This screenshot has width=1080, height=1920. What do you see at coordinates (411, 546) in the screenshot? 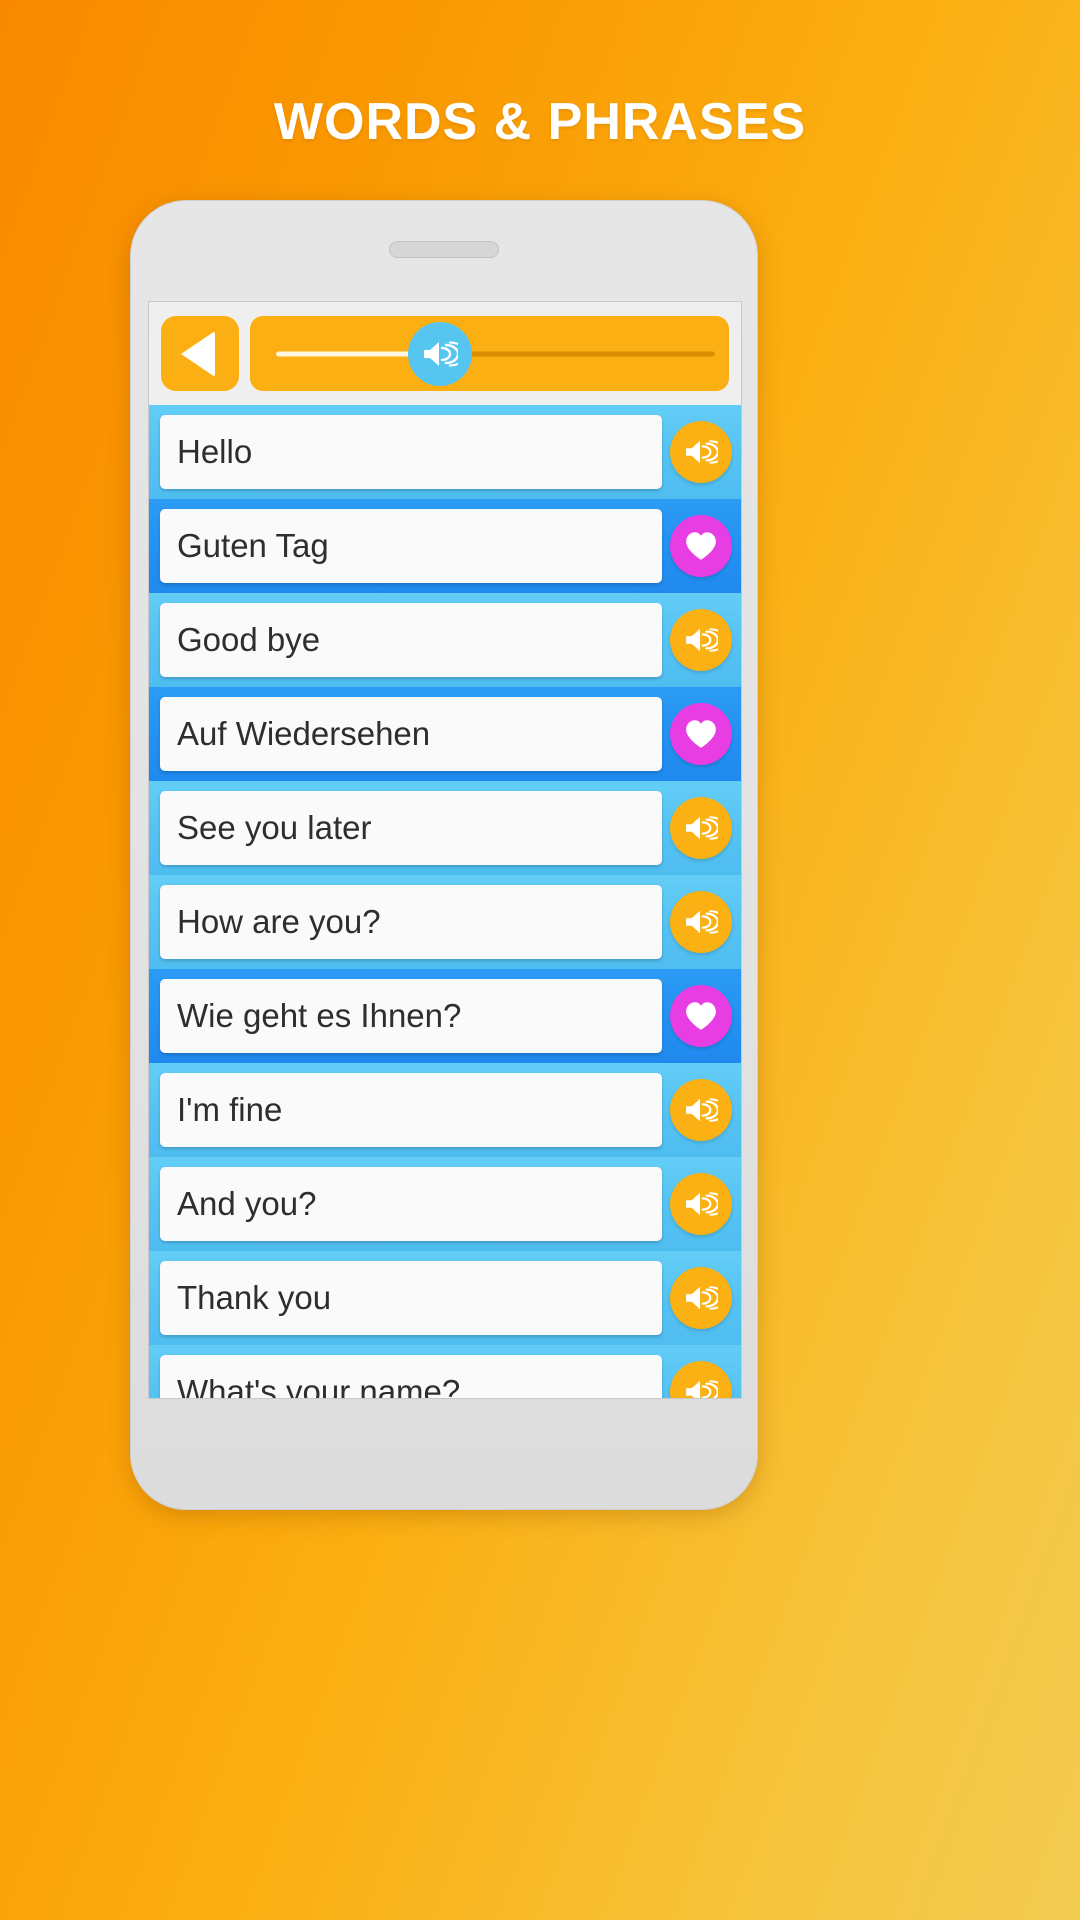
I see `phrase-text-card: Guten Tag` at bounding box center [411, 546].